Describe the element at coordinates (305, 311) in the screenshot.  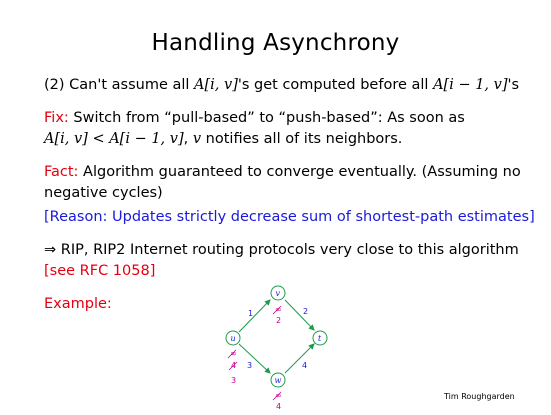
I see `edge-label-v-t: 2` at that location.